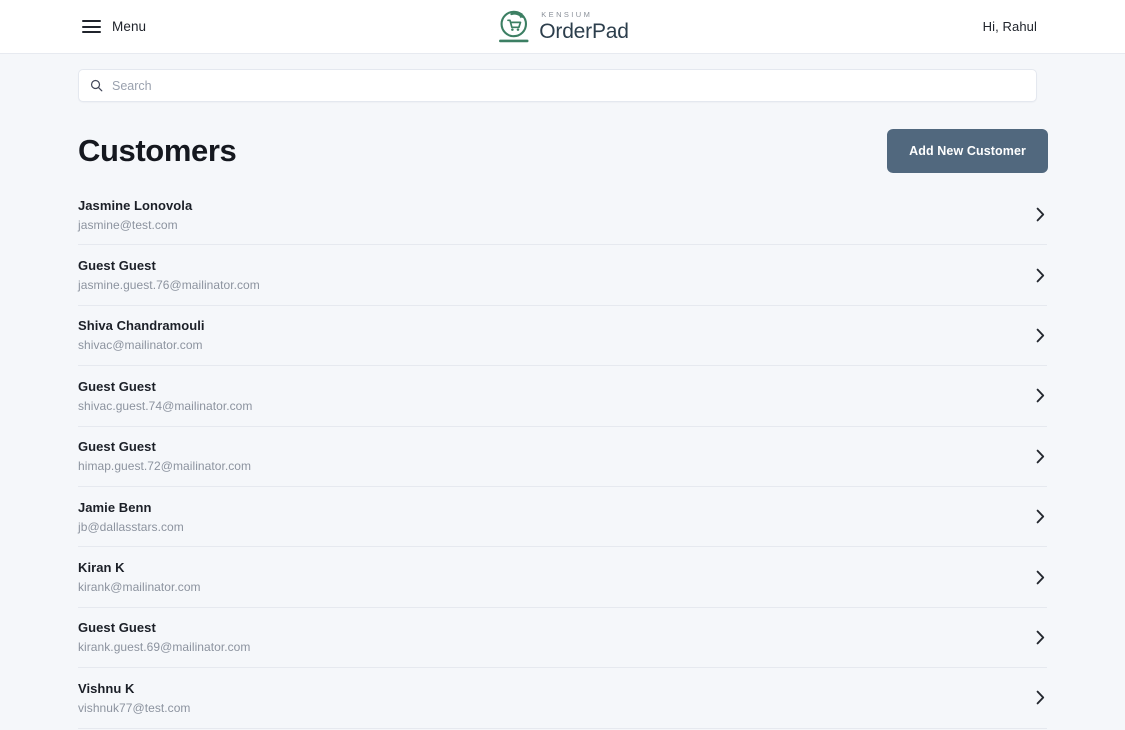 Image resolution: width=1125 pixels, height=730 pixels. Describe the element at coordinates (135, 205) in the screenshot. I see `customer-name: Jasmine Lonovola` at that location.